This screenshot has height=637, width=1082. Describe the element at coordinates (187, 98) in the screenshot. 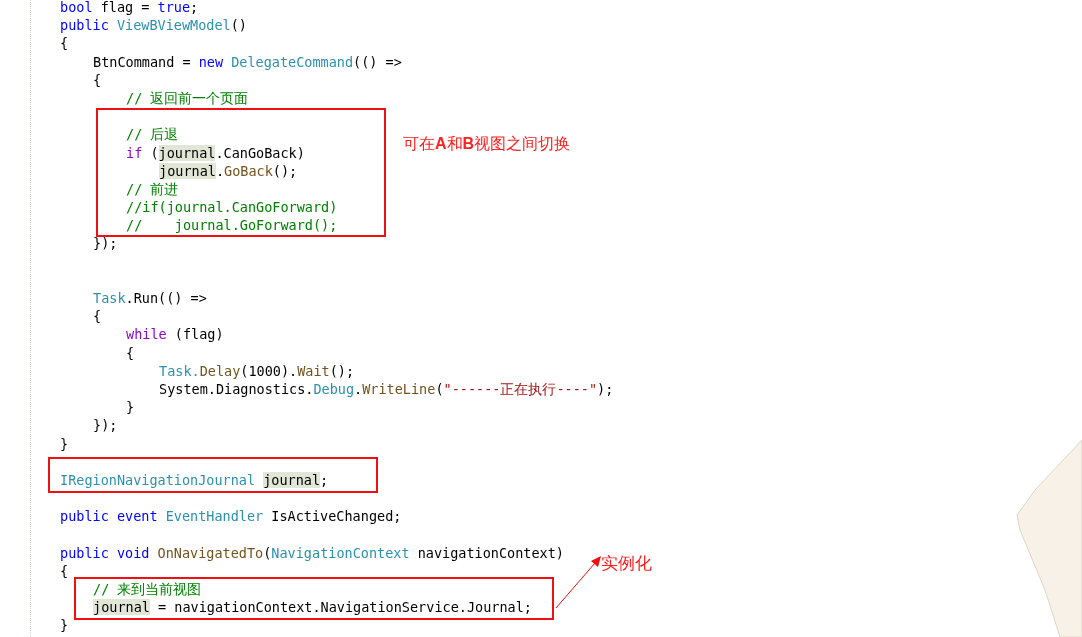

I see `code-line: // 返回前一个页面` at that location.